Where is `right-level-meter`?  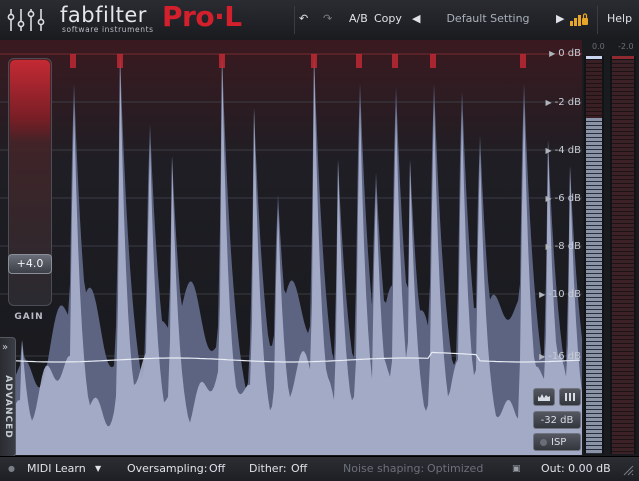 right-level-meter is located at coordinates (623, 255).